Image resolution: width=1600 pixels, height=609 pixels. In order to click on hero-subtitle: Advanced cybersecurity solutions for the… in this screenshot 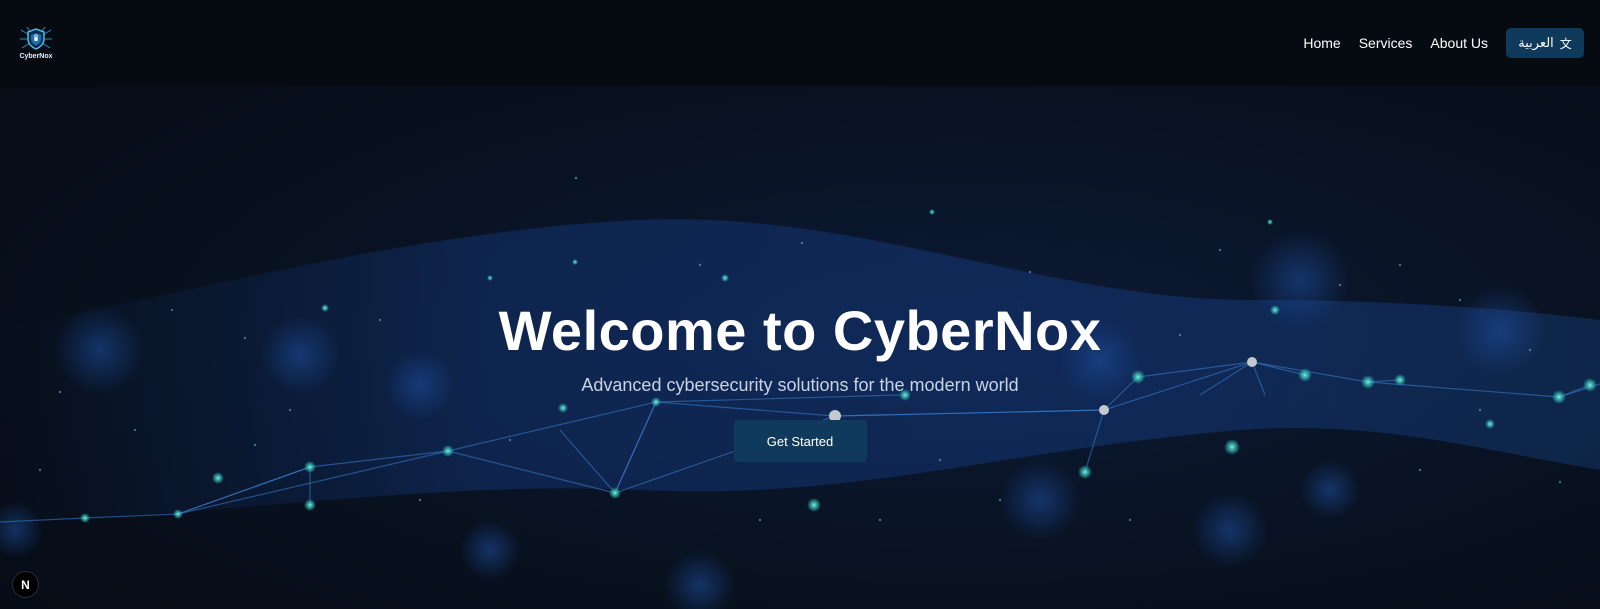, I will do `click(800, 385)`.